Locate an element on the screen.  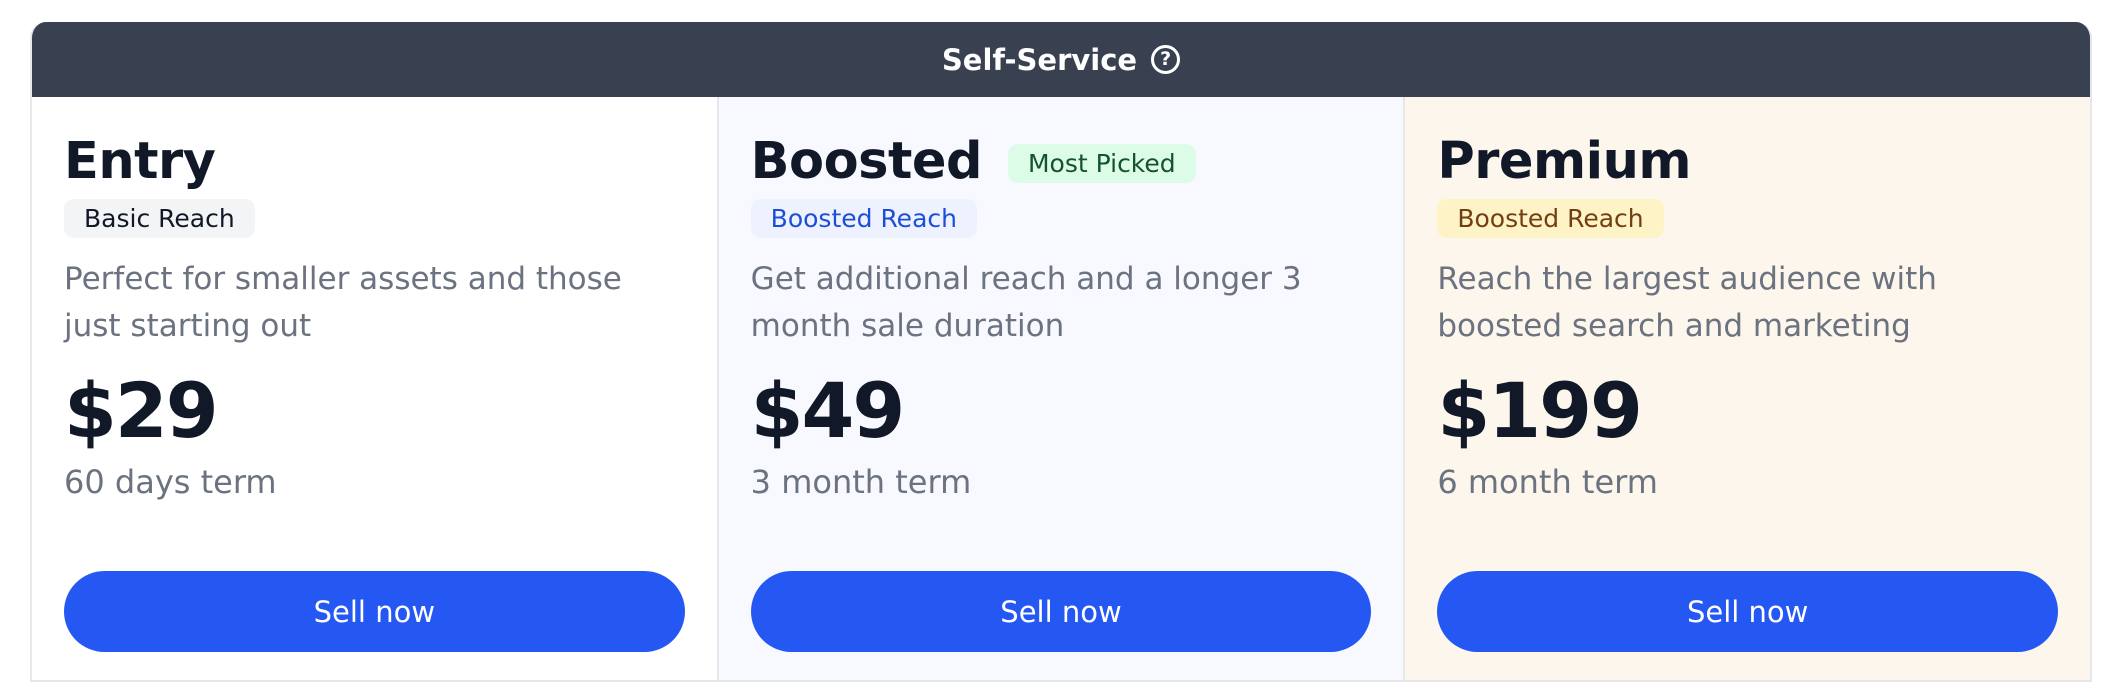
tier-name: Premium is located at coordinates (1564, 161).